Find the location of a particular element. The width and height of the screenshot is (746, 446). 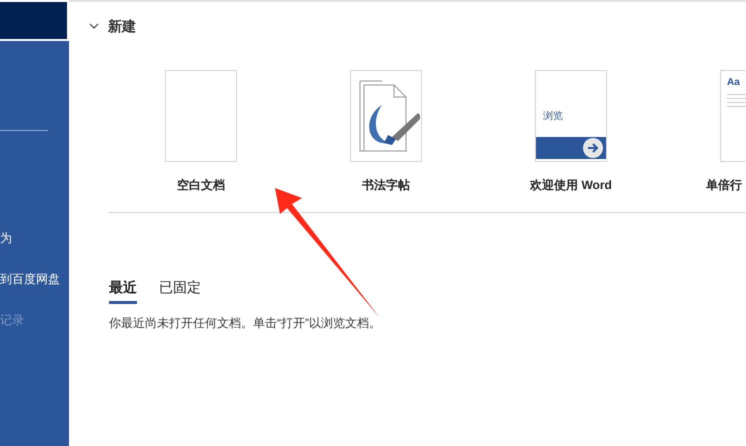

blank-document-thumbnail is located at coordinates (201, 116).